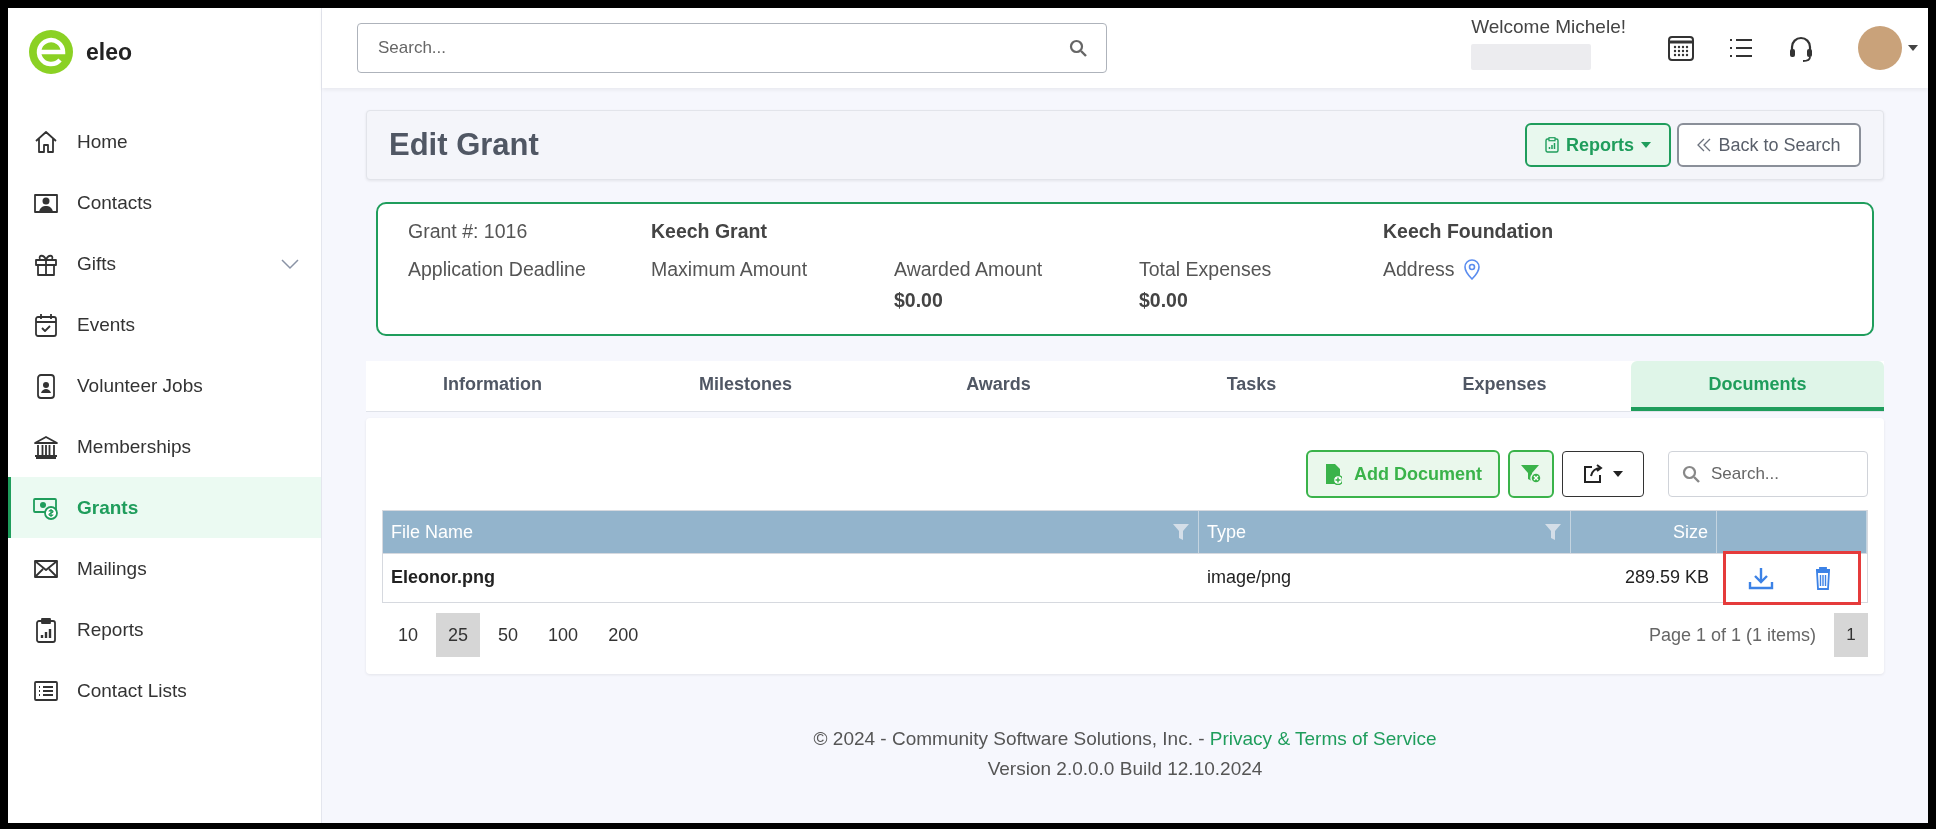 This screenshot has width=1936, height=829. I want to click on export-icon, so click(1593, 474).